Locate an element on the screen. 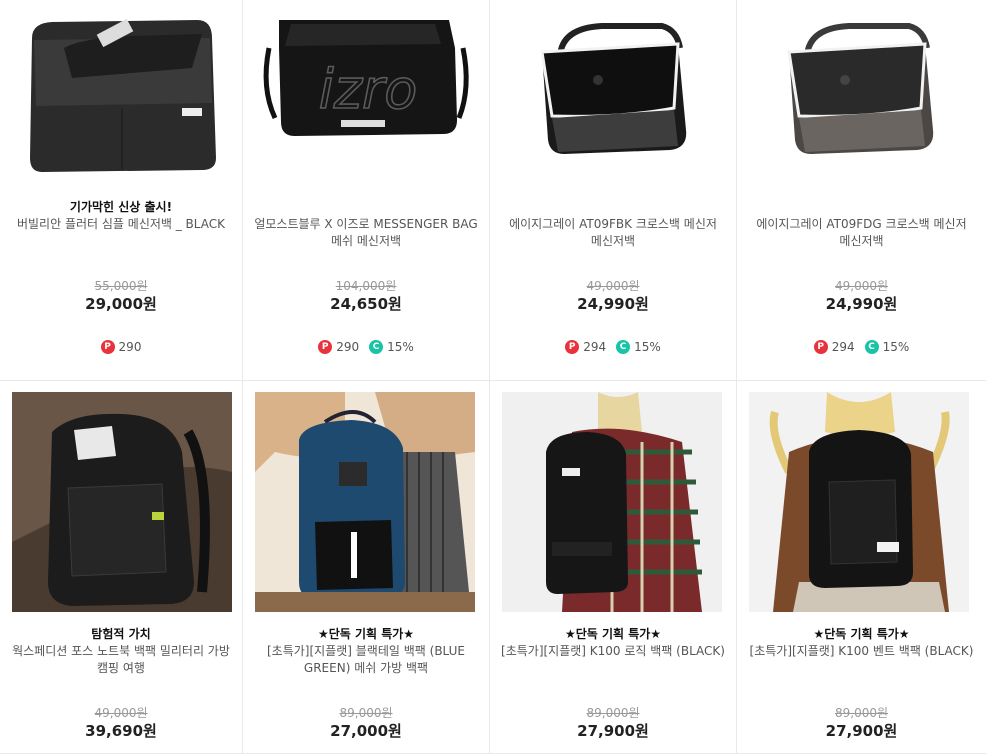  product-name: 얼모스트블루 X 이즈로 MESSENGER BAG 메쉬 메신저백 is located at coordinates (366, 233).